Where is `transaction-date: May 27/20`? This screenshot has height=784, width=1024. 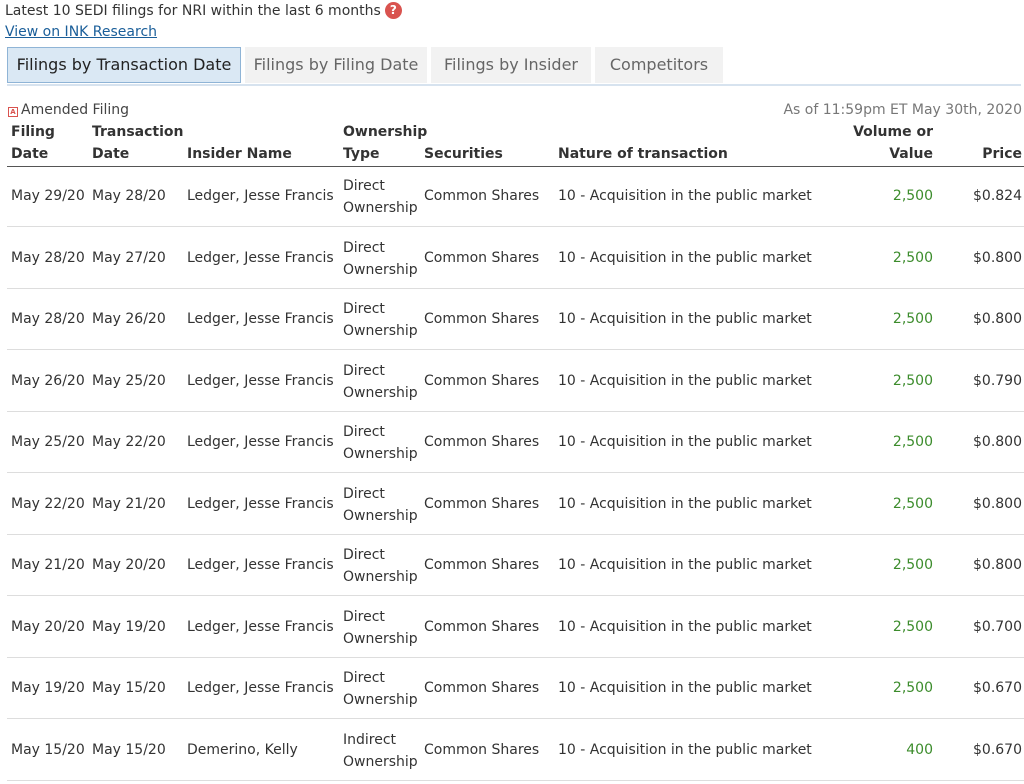
transaction-date: May 27/20 is located at coordinates (129, 257).